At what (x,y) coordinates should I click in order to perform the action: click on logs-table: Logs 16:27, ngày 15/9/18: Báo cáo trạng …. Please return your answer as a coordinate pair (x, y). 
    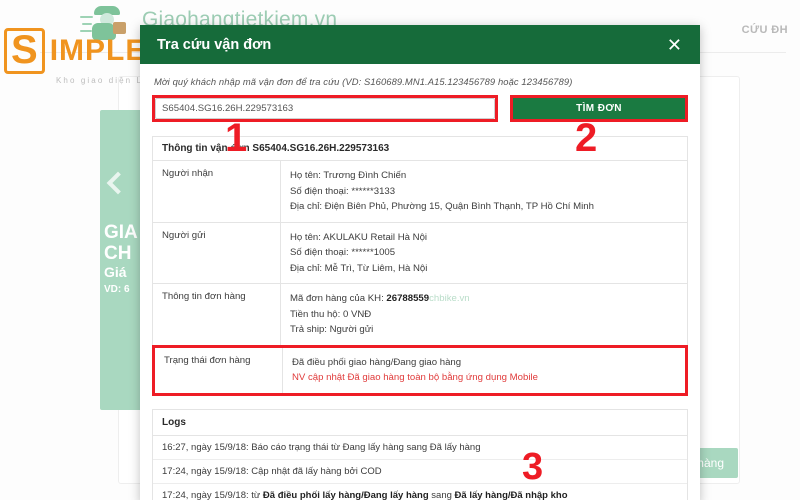
    Looking at the image, I should click on (420, 454).